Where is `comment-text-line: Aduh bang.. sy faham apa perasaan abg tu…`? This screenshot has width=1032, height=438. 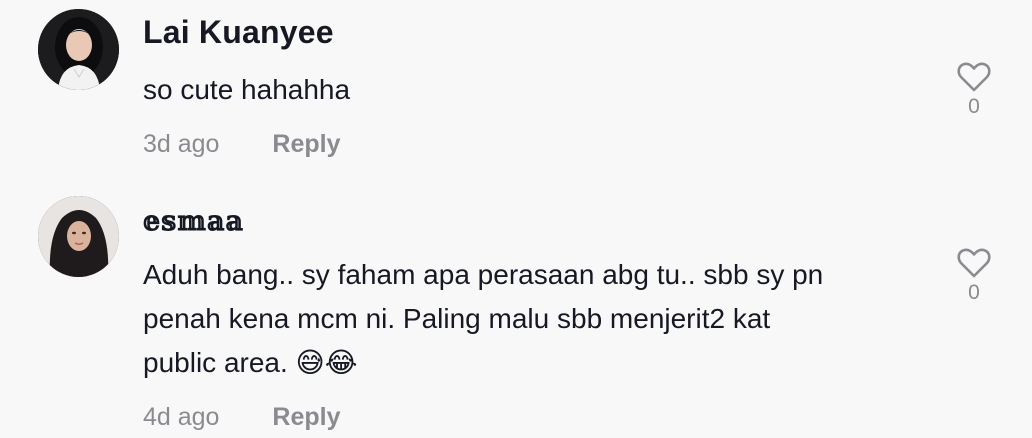
comment-text-line: Aduh bang.. sy faham apa perasaan abg tu… is located at coordinates (483, 274).